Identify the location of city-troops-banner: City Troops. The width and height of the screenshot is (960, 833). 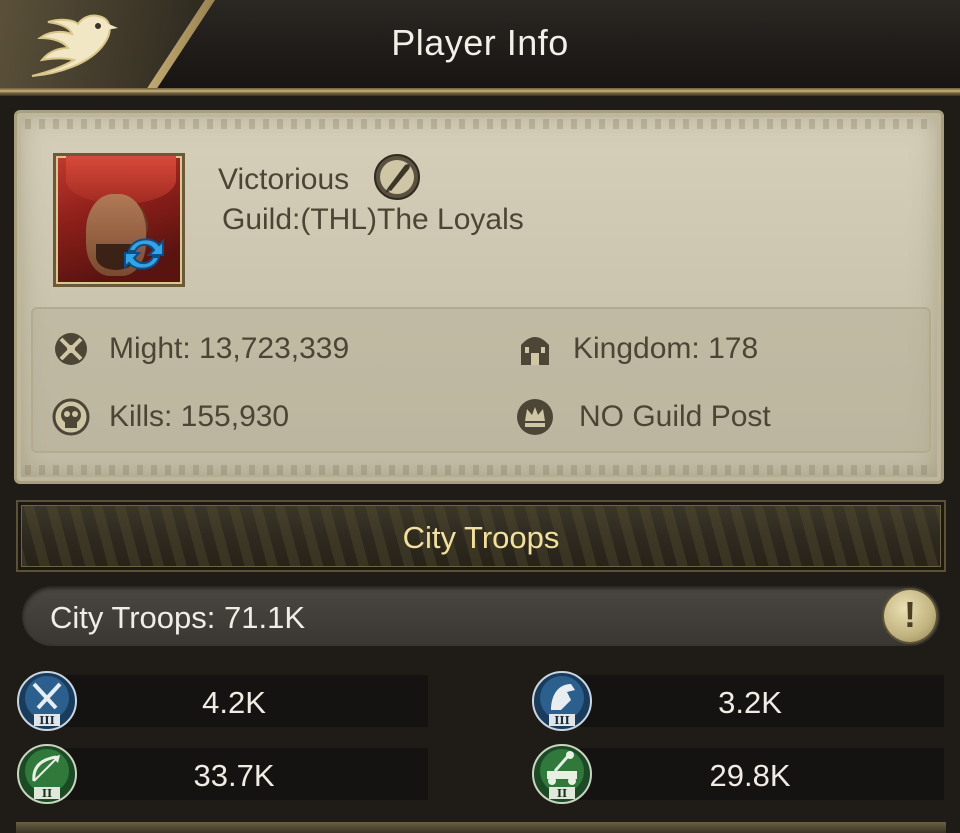
(481, 536).